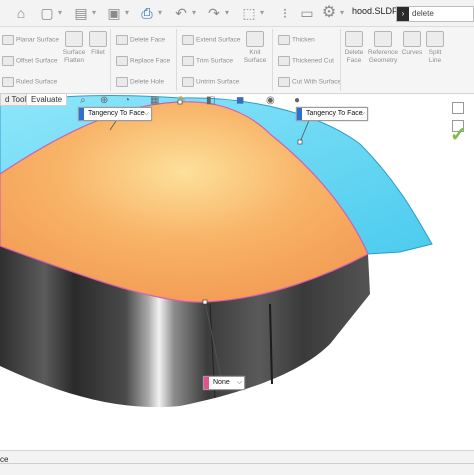  Describe the element at coordinates (306, 61) in the screenshot. I see `thickened-cut-button: Thickened Cut` at that location.